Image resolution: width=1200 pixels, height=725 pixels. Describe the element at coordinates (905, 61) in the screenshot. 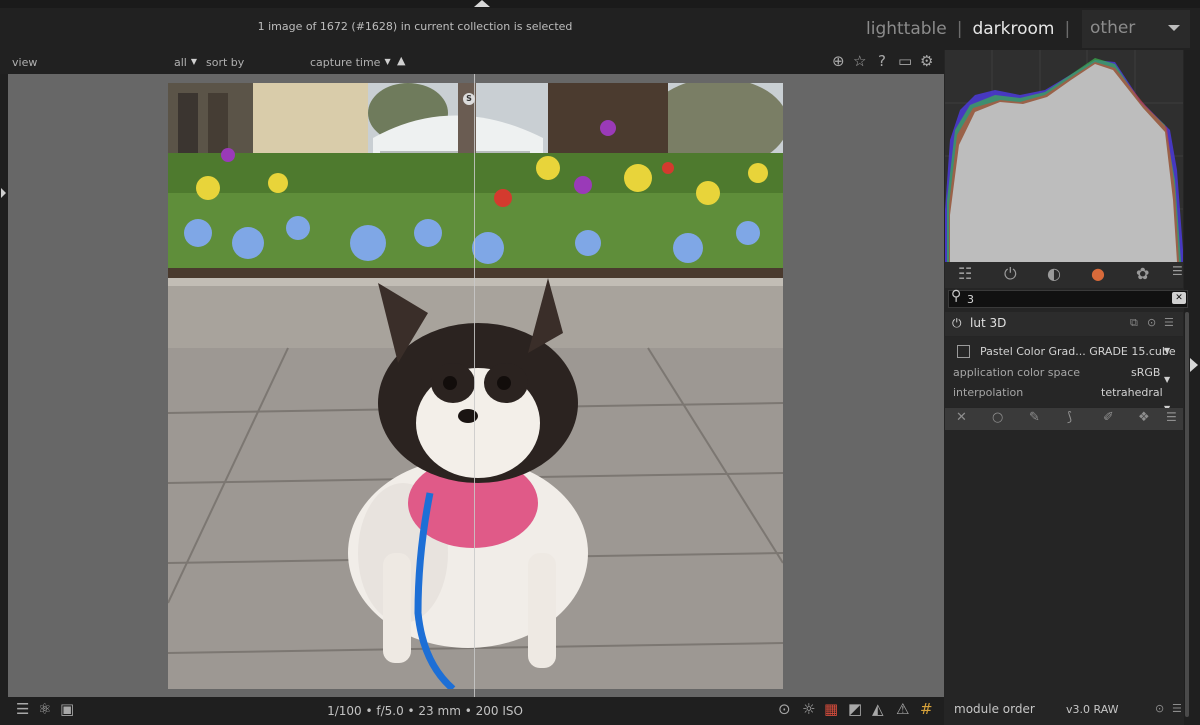

I see `keyboard-icon: ▭` at that location.